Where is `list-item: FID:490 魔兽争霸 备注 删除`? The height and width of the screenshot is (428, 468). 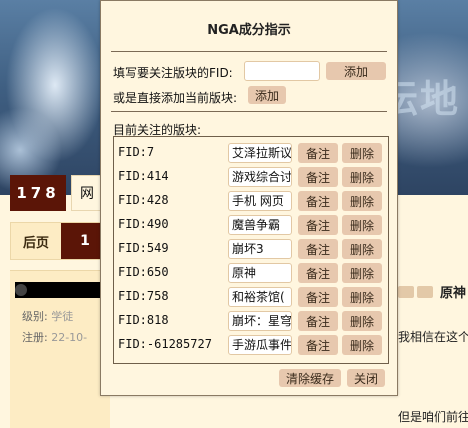
list-item: FID:490 魔兽争霸 备注 删除 is located at coordinates (251, 225).